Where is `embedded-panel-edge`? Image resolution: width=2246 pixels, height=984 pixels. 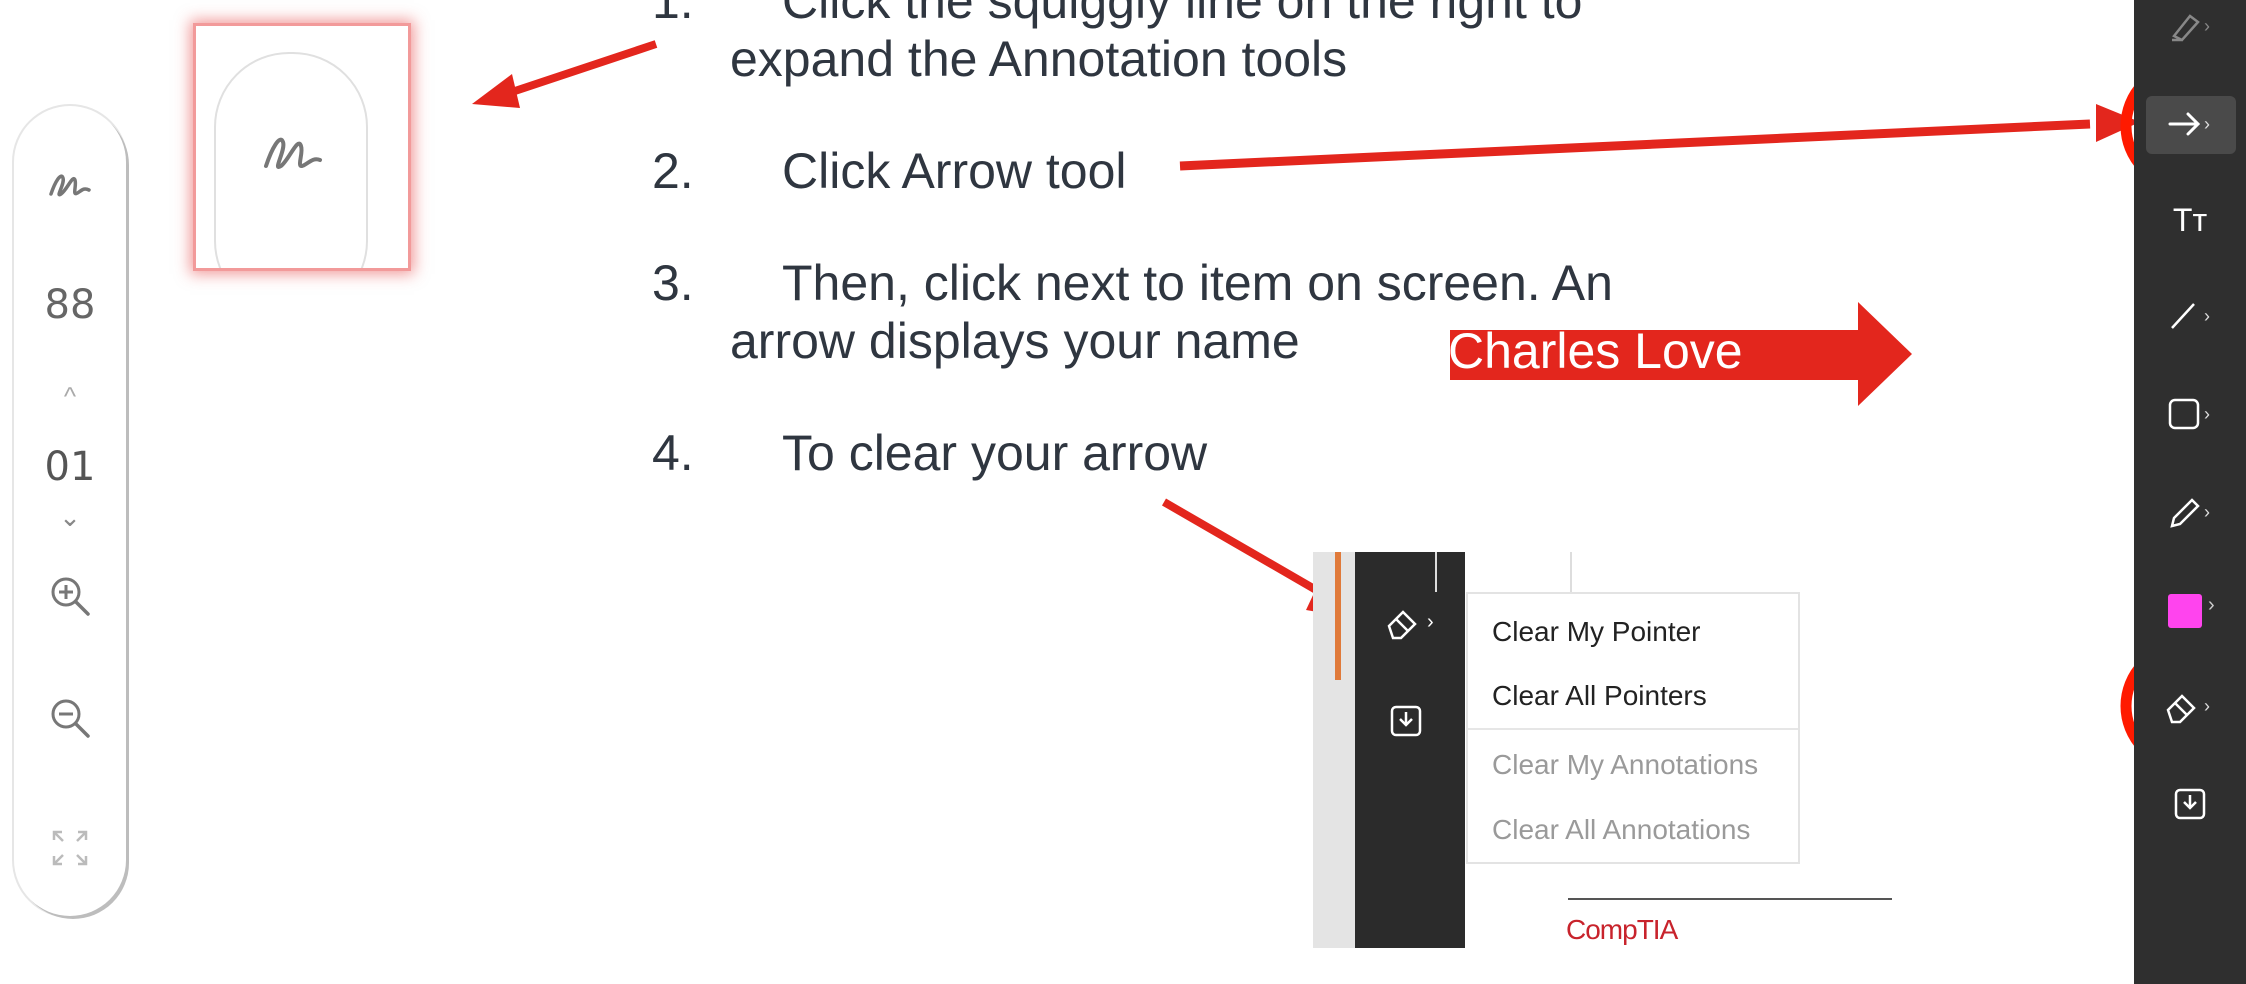
embedded-panel-edge is located at coordinates (1334, 750).